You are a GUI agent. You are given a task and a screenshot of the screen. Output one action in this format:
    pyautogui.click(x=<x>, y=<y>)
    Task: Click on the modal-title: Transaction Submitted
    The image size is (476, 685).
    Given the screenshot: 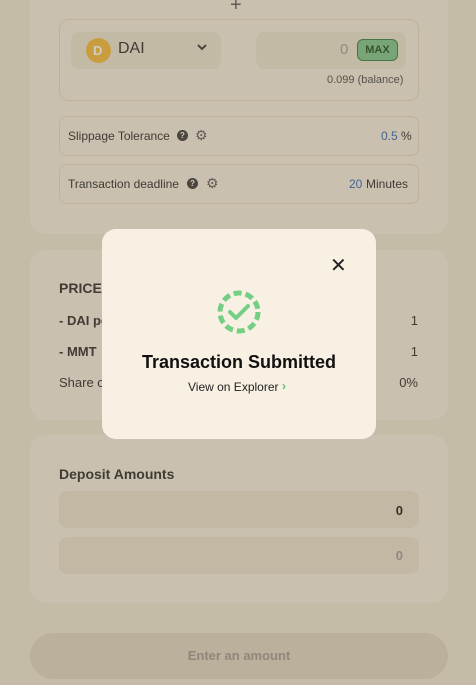 What is the action you would take?
    pyautogui.click(x=239, y=362)
    